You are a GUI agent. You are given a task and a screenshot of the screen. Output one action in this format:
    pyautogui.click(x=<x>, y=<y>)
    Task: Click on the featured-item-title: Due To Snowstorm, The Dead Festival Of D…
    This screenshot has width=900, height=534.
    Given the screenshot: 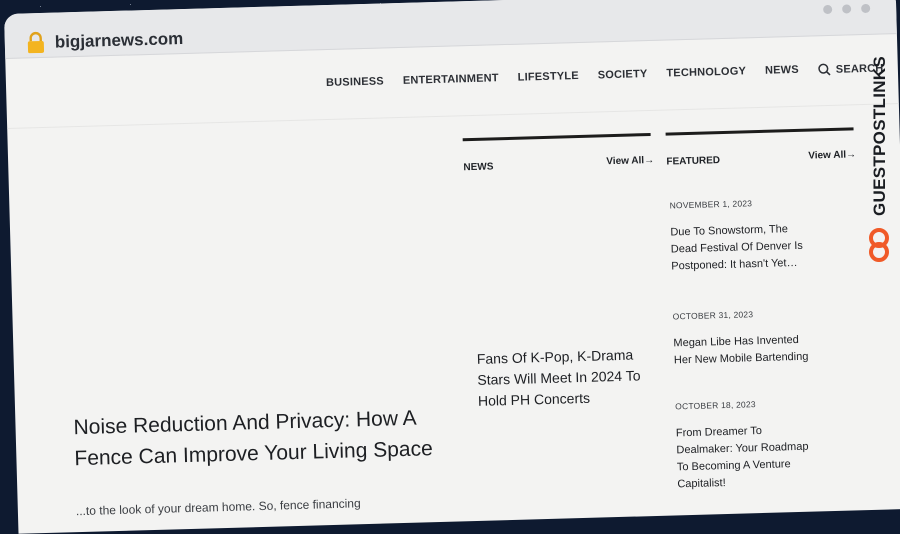 What is the action you would take?
    pyautogui.click(x=740, y=248)
    